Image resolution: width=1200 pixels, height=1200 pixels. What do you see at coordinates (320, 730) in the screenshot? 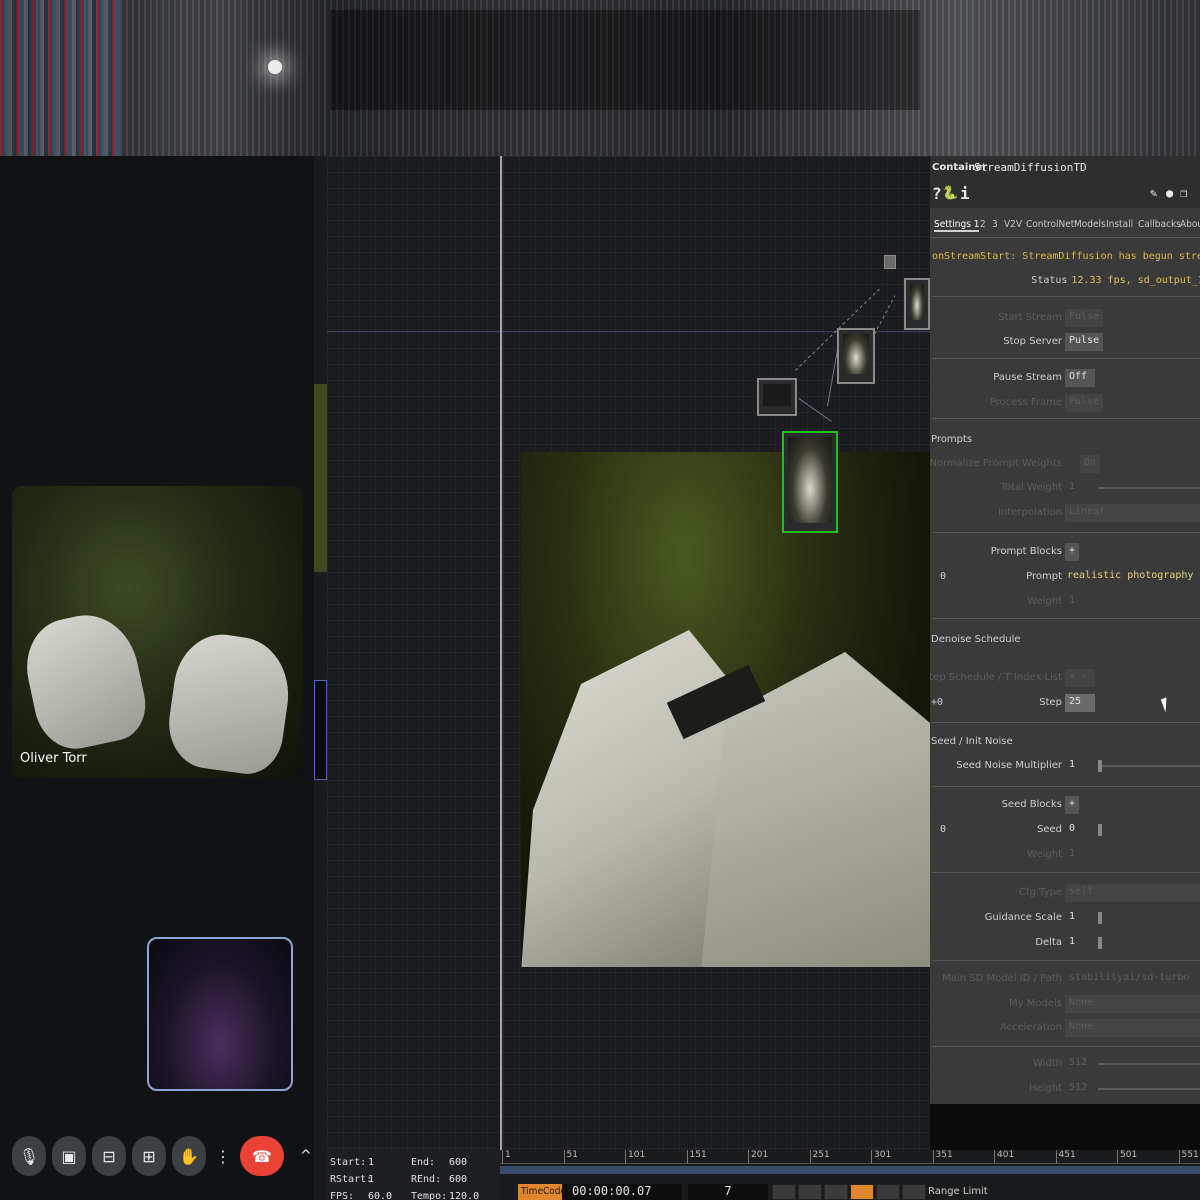
I see `edge-frame-sliver` at bounding box center [320, 730].